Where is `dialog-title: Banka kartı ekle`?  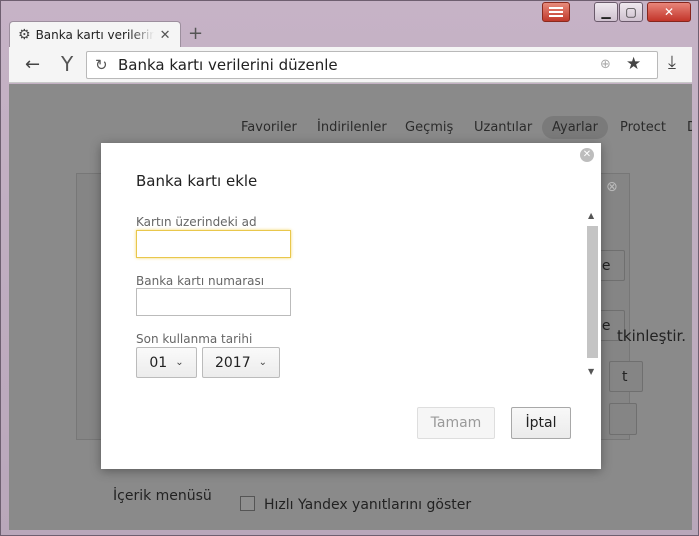 dialog-title: Banka kartı ekle is located at coordinates (197, 181).